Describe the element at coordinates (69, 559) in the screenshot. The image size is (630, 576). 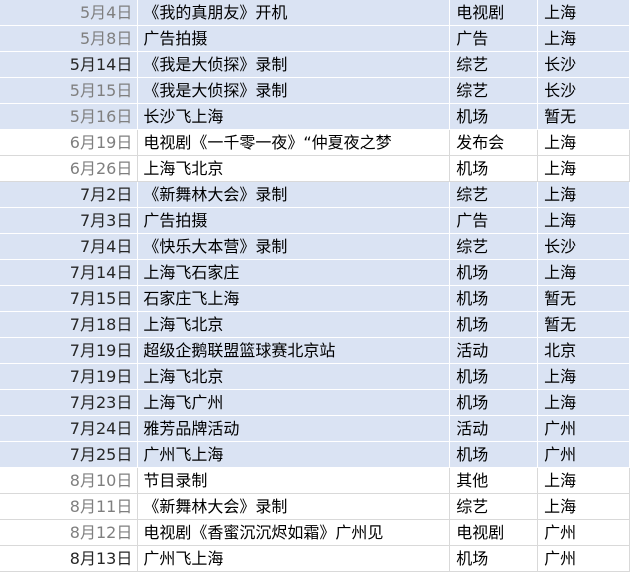
I see `date-cell: 8月13日` at that location.